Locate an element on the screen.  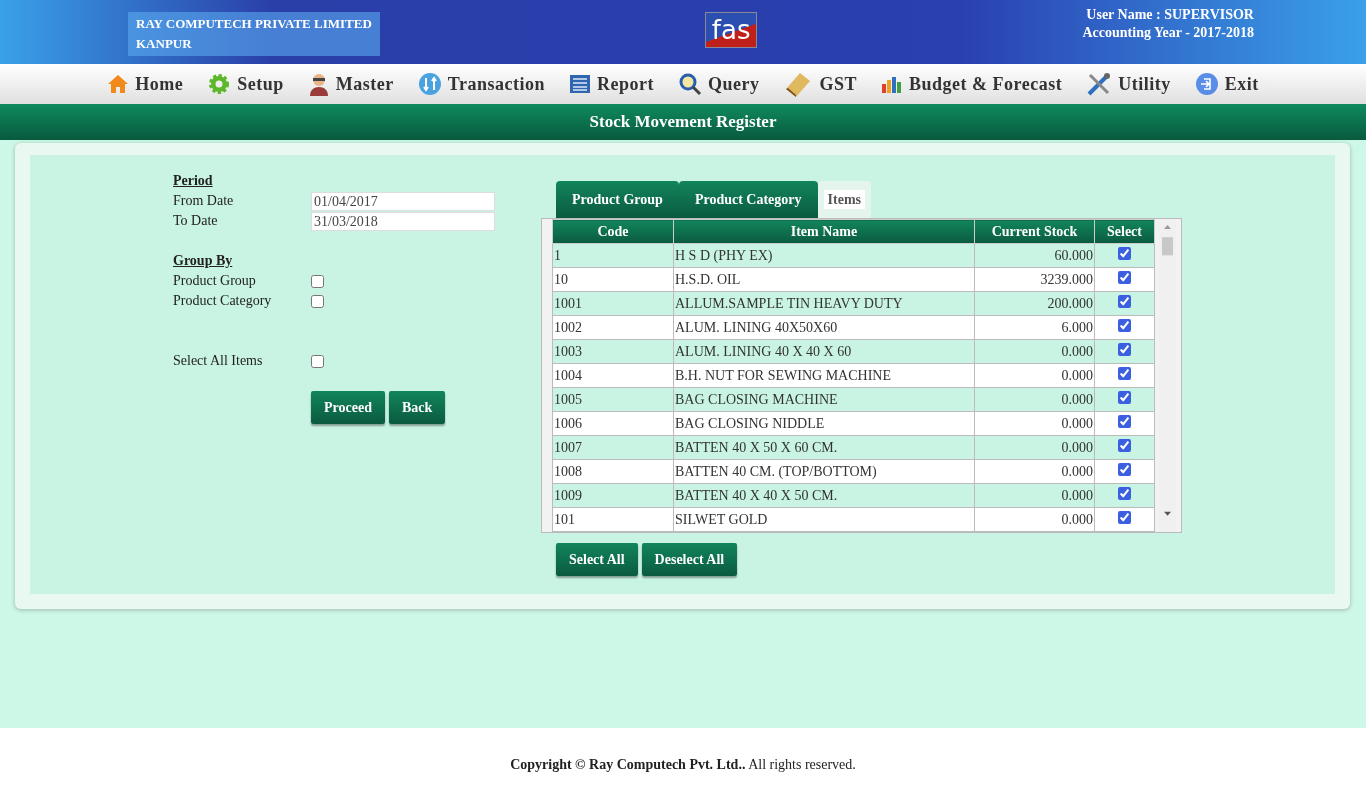
bar-chart-icon is located at coordinates (892, 84).